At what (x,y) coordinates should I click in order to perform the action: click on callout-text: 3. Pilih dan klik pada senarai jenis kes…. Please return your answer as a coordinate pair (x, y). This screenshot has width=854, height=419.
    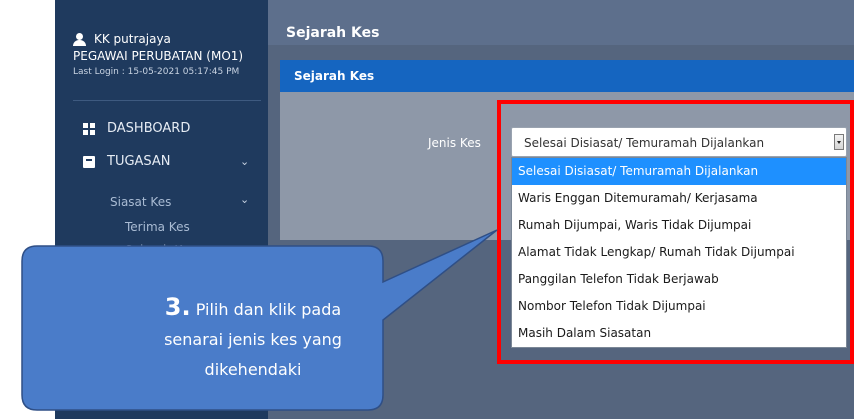
    Looking at the image, I should click on (253, 338).